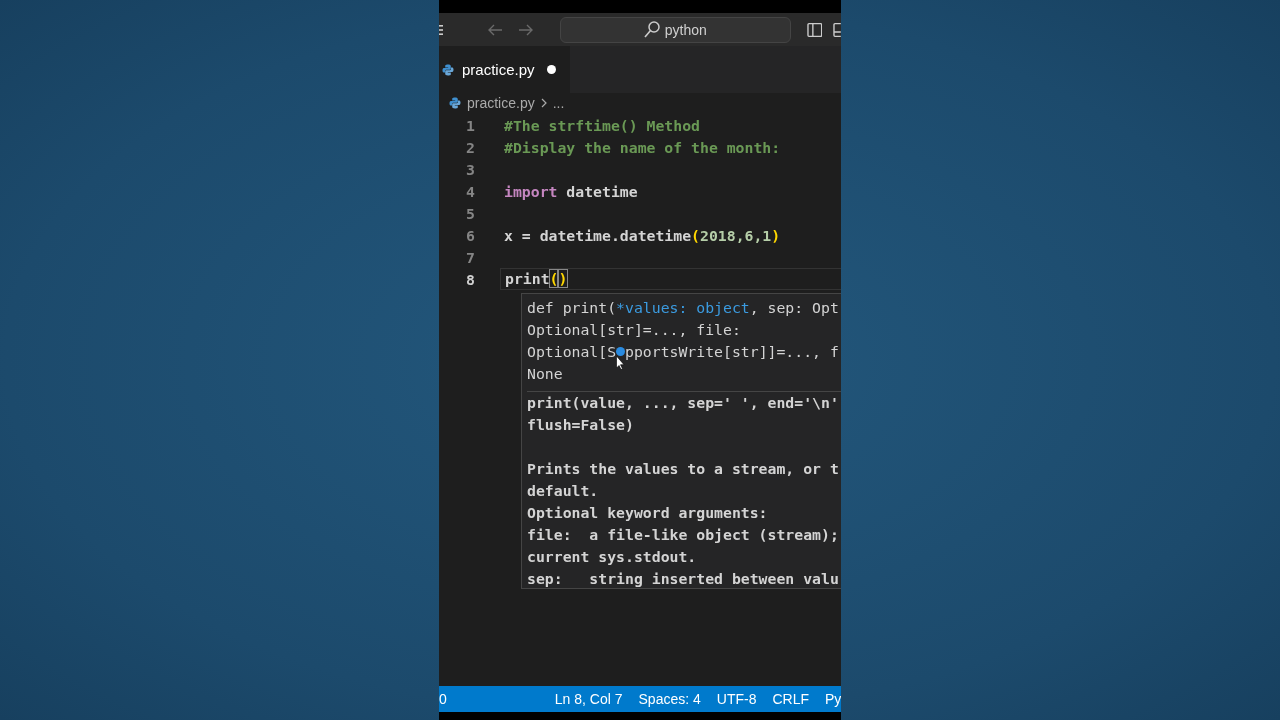 This screenshot has width=1280, height=720. Describe the element at coordinates (669, 699) in the screenshot. I see `status-item: Spaces: 4` at that location.